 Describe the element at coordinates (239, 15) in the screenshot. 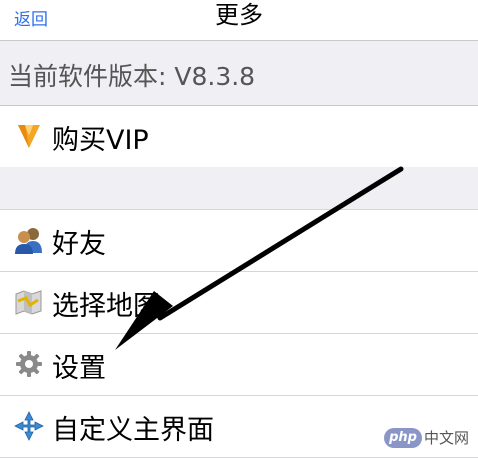

I see `page-title: 更多` at that location.